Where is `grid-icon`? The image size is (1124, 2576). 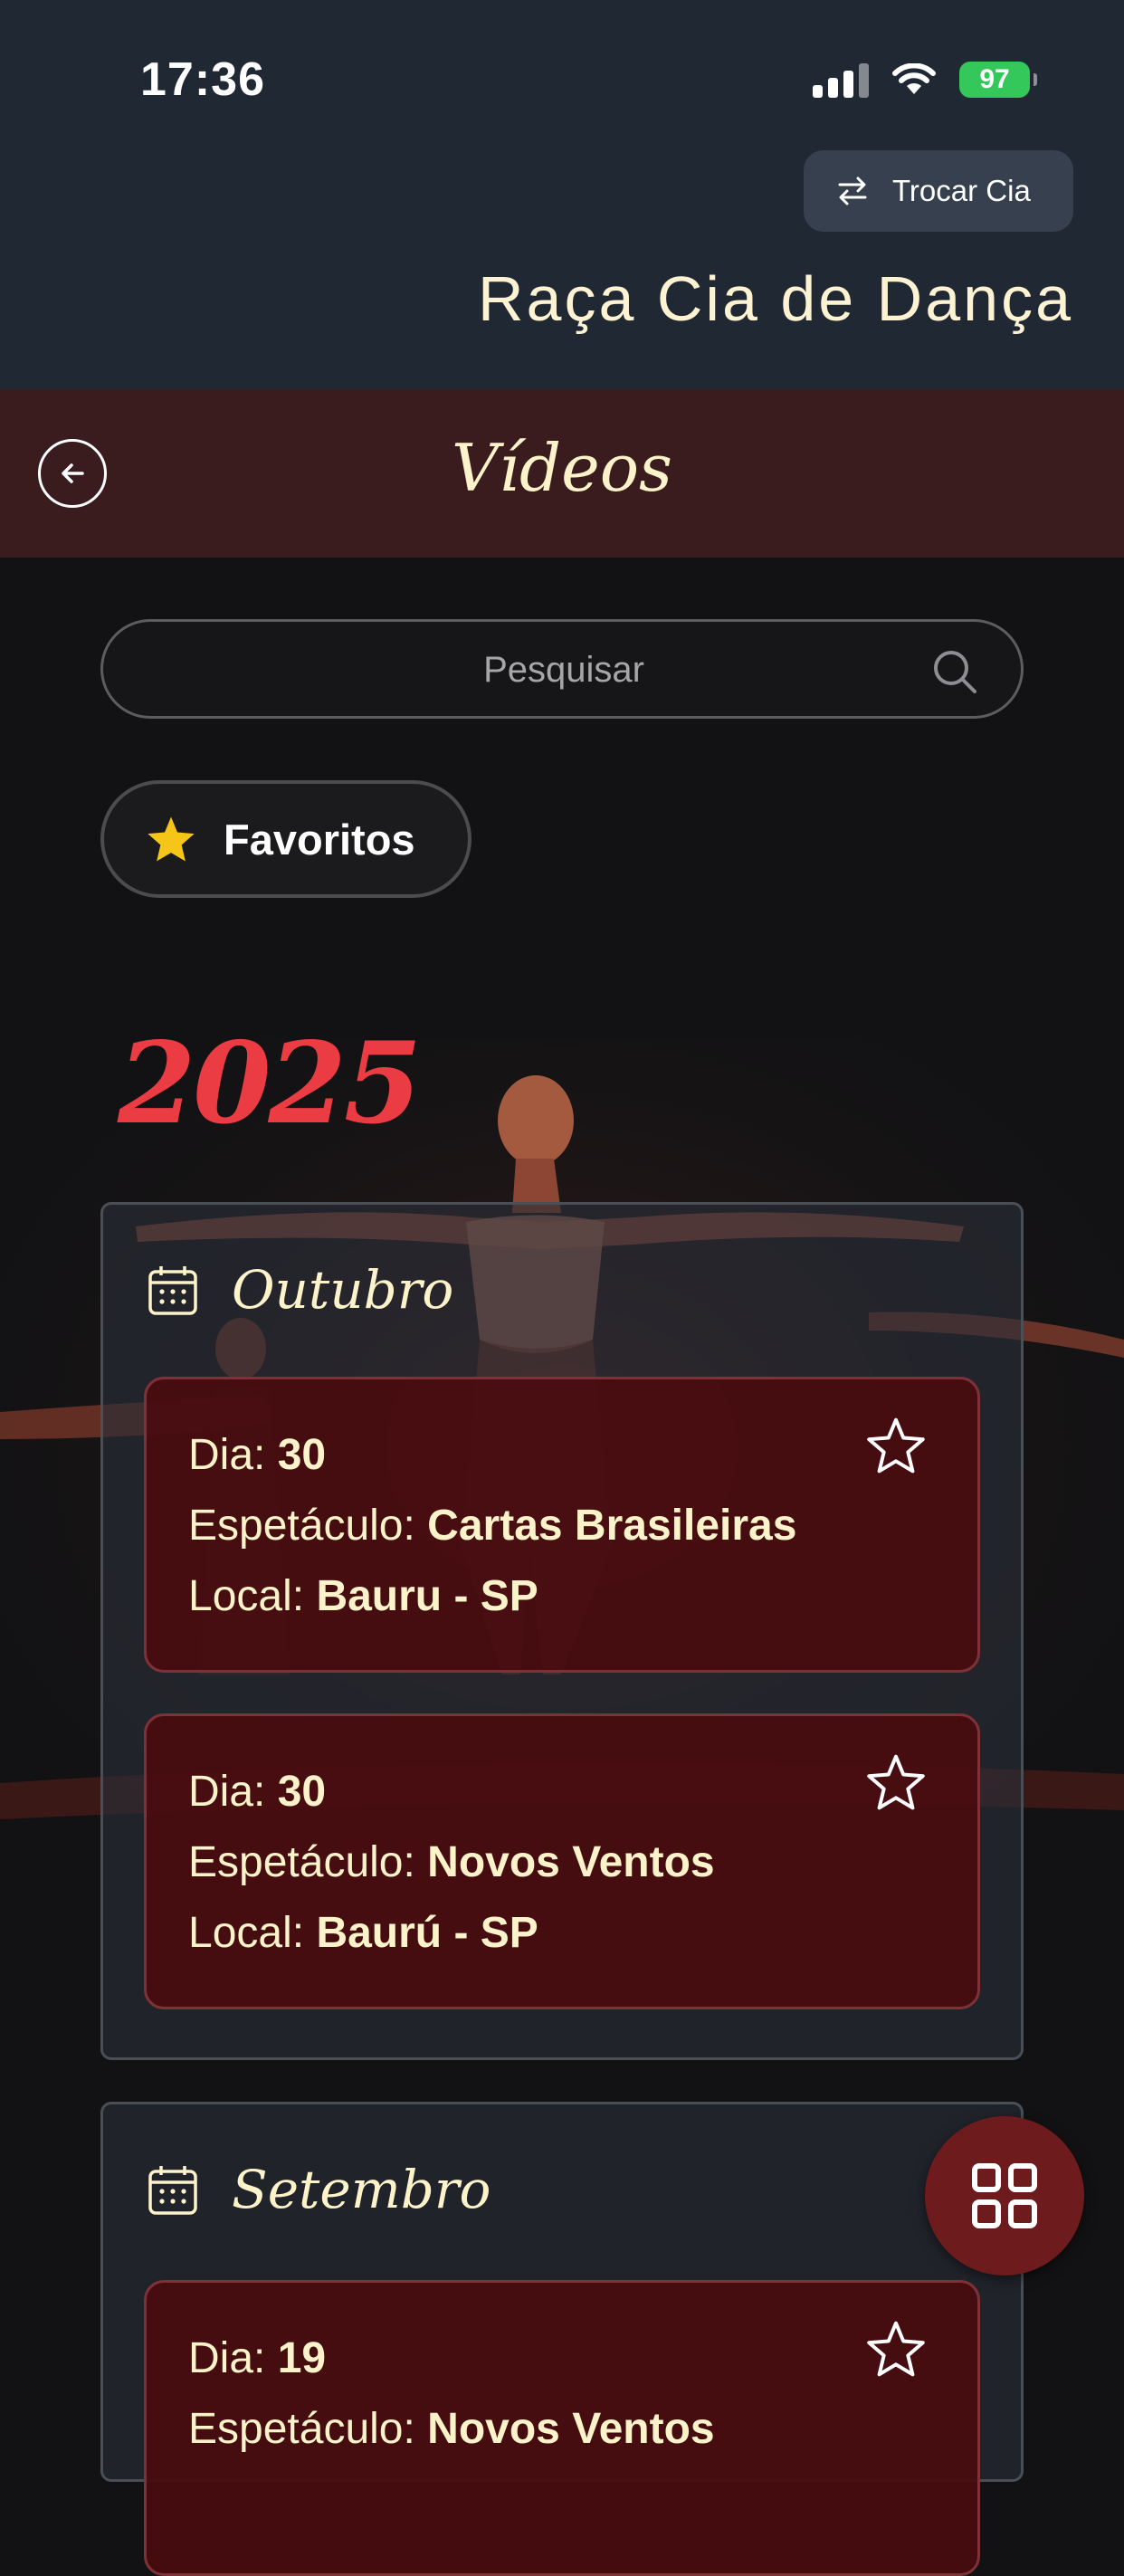 grid-icon is located at coordinates (1005, 2196).